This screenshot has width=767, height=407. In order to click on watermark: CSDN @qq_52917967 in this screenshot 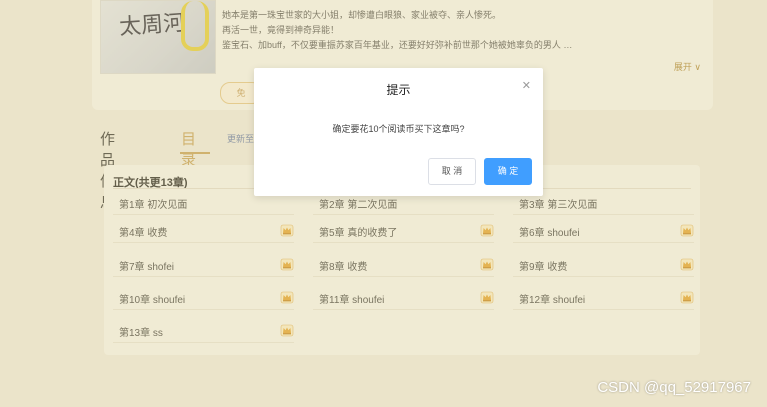, I will do `click(674, 387)`.